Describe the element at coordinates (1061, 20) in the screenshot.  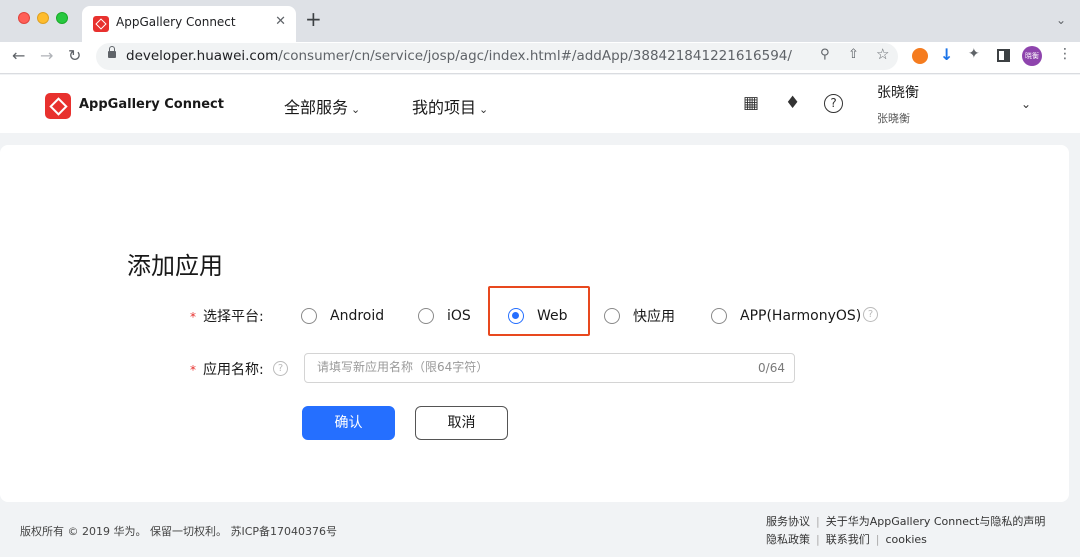
I see `tab-search-chevron-icon: ⌄` at that location.